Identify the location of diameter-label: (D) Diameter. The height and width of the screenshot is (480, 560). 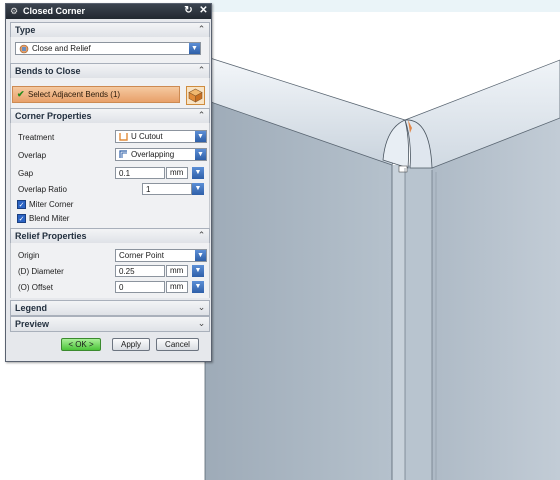
(41, 271).